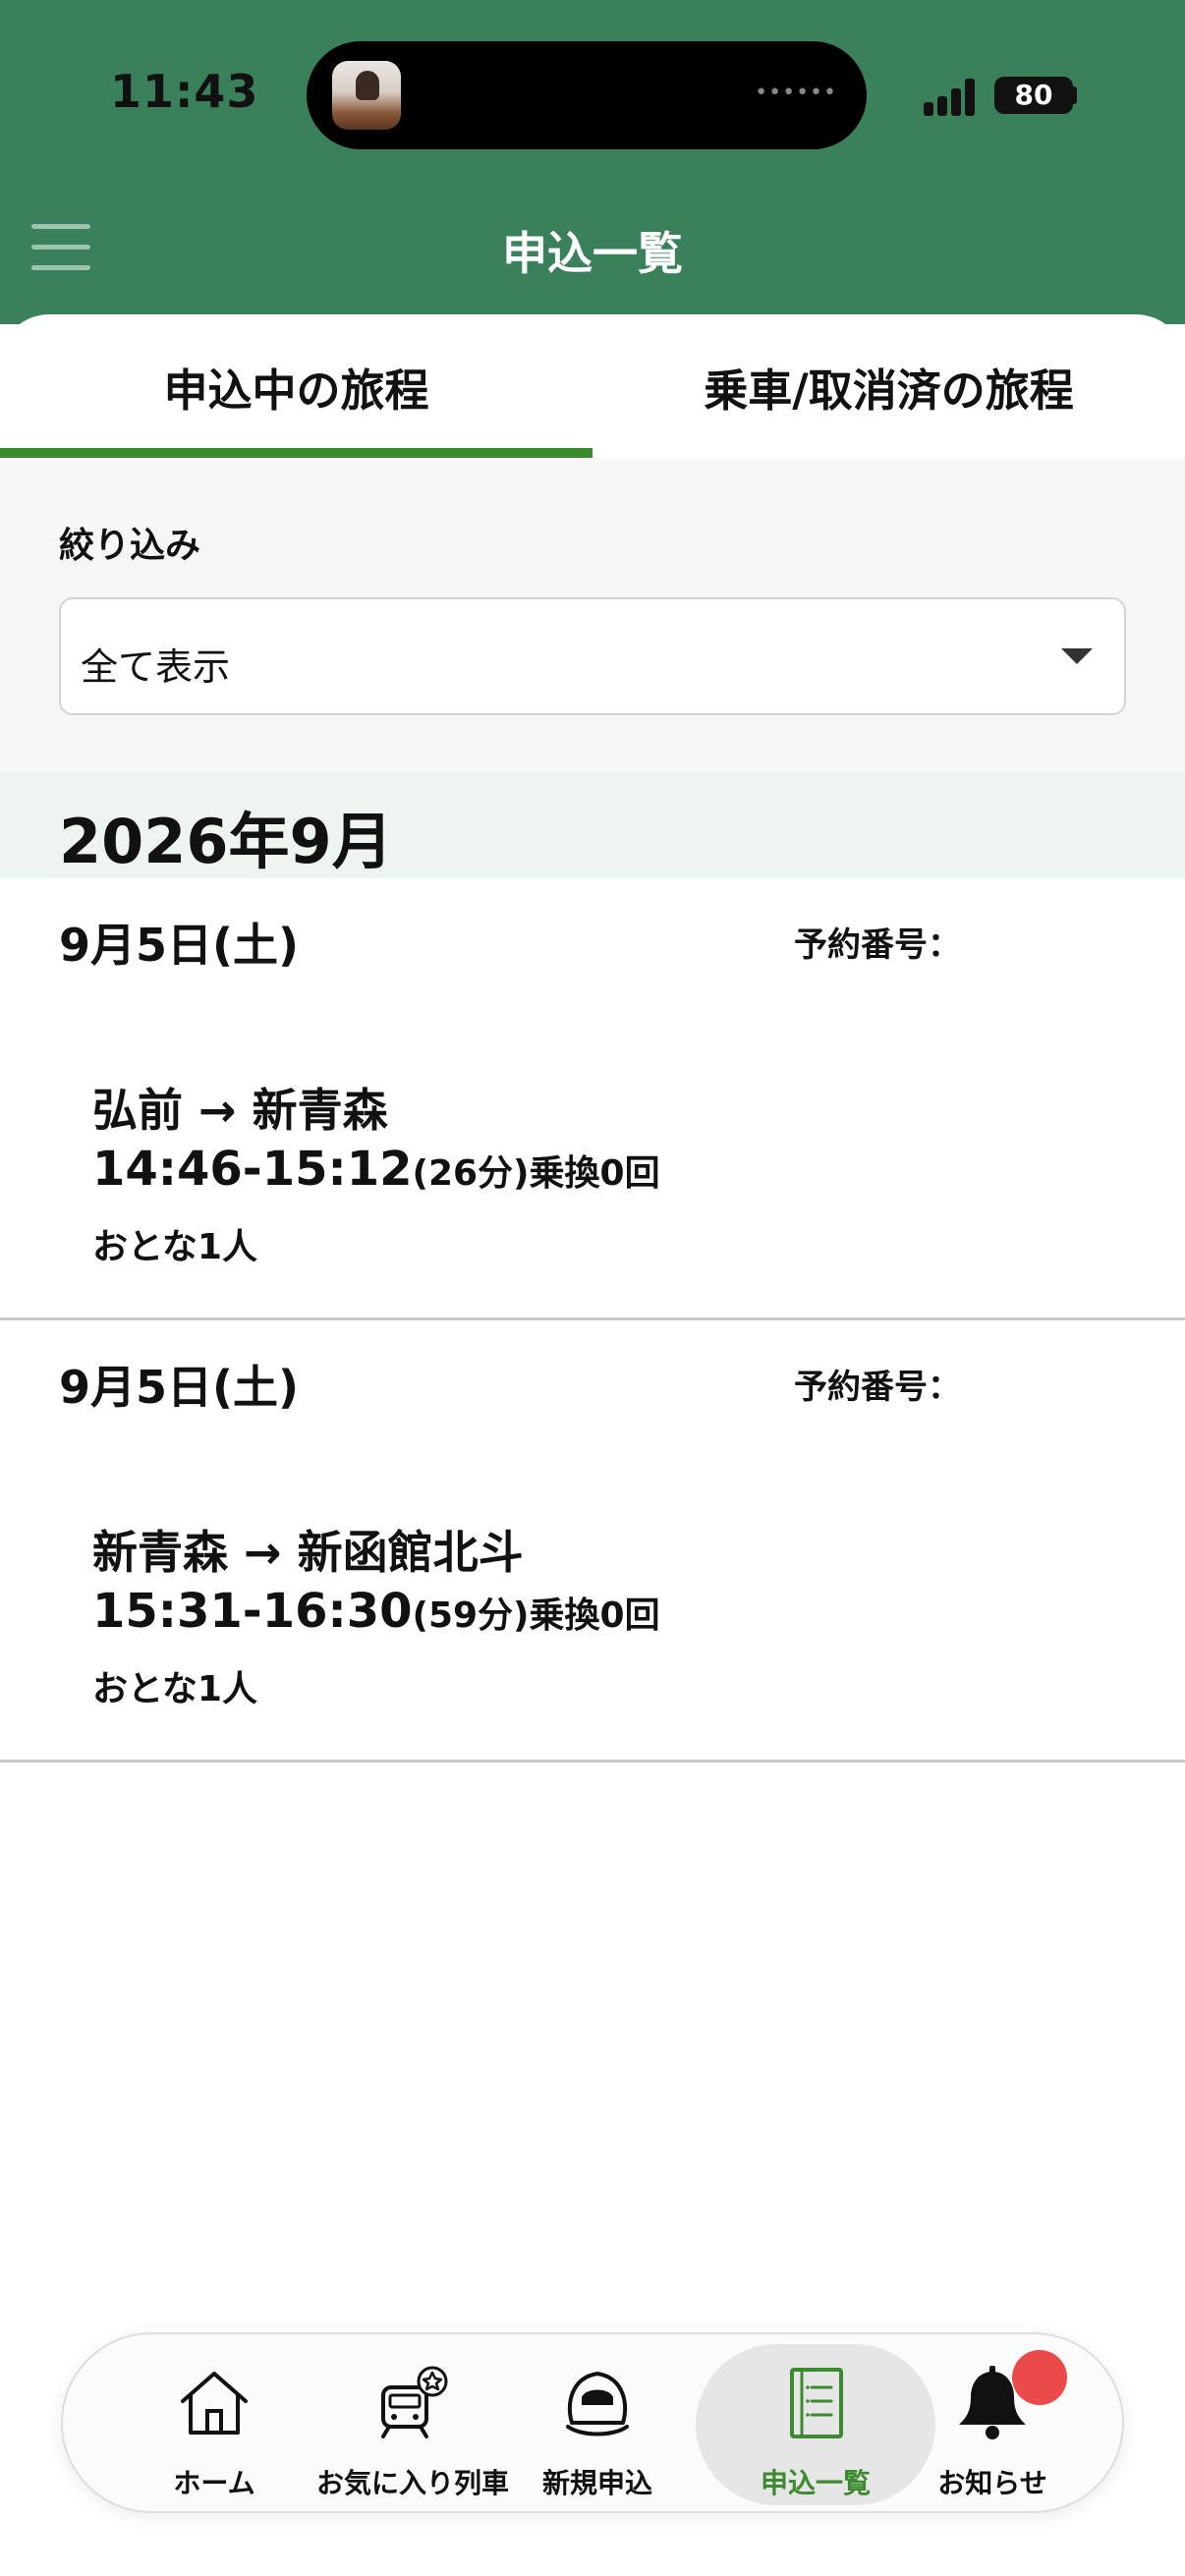  I want to click on trip-time-line: 15:31-16:30(59分)乗換0回, so click(376, 1611).